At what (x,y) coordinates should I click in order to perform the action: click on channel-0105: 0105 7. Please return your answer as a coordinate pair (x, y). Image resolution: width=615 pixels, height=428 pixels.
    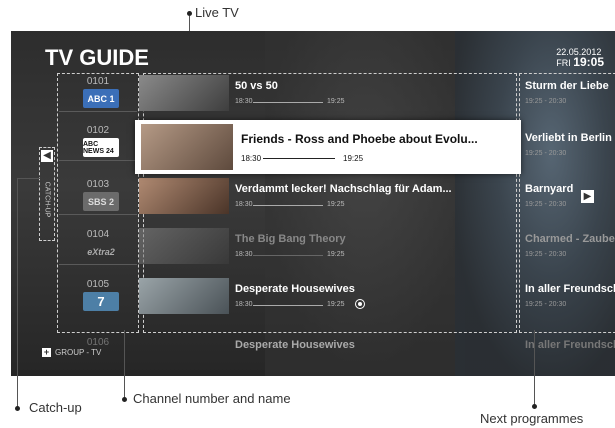
    Looking at the image, I should click on (98, 296).